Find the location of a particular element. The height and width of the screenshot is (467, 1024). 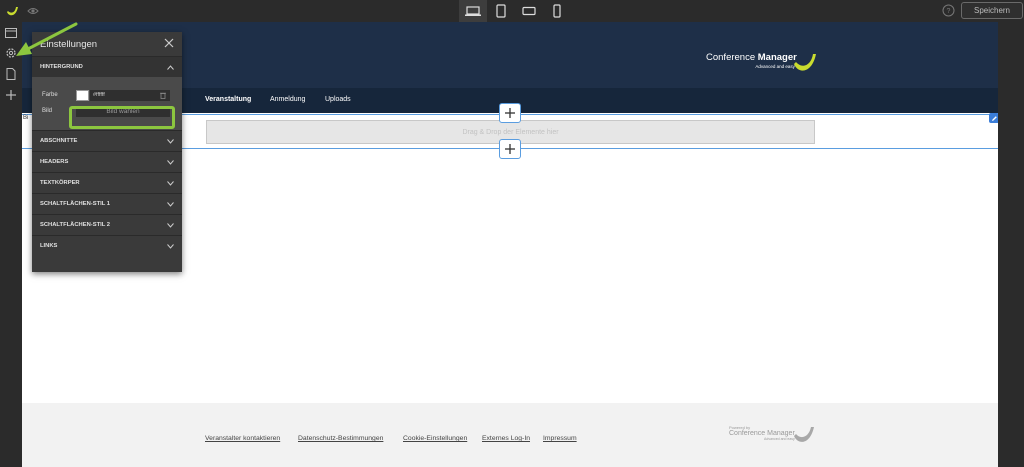

close-icon is located at coordinates (169, 43).